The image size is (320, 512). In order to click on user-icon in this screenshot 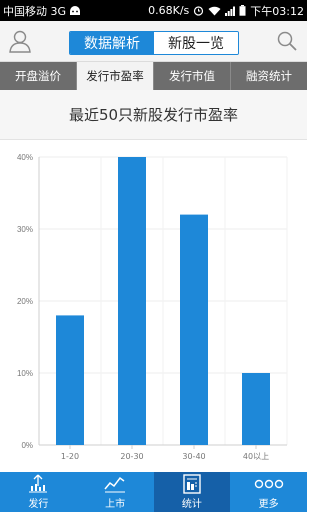, I will do `click(20, 41)`.